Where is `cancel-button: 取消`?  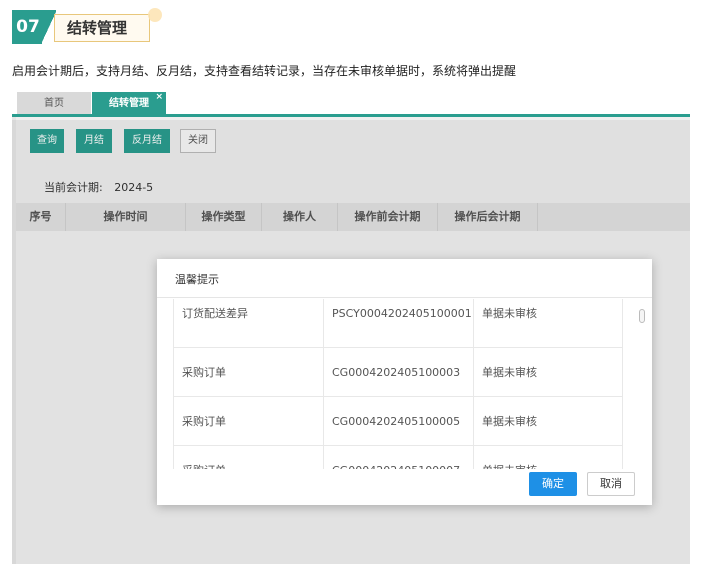
cancel-button: 取消 is located at coordinates (611, 484).